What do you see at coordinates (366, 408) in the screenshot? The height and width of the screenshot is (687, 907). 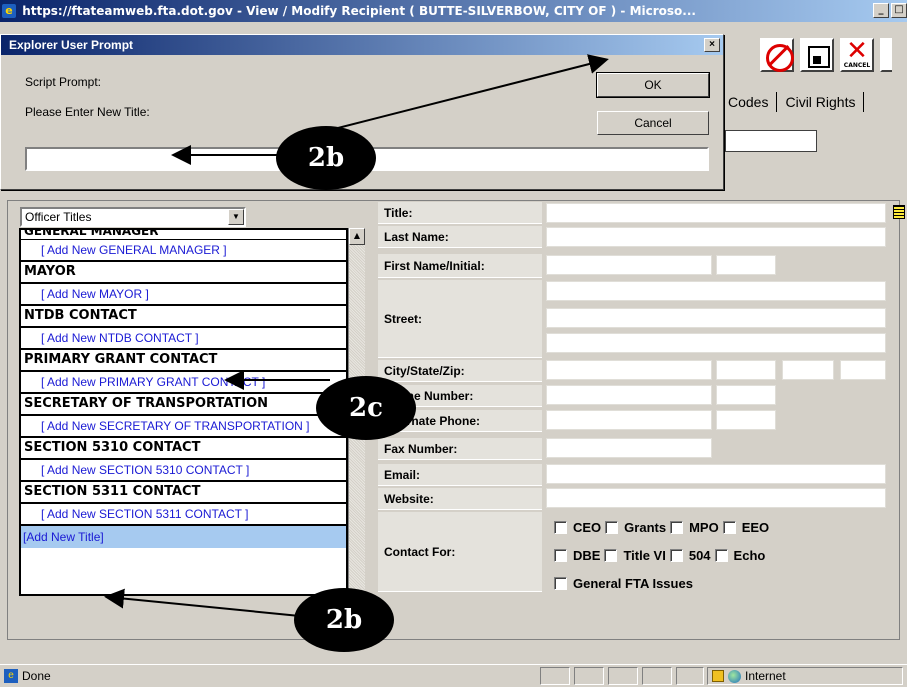 I see `callout-2c-list: 2c` at bounding box center [366, 408].